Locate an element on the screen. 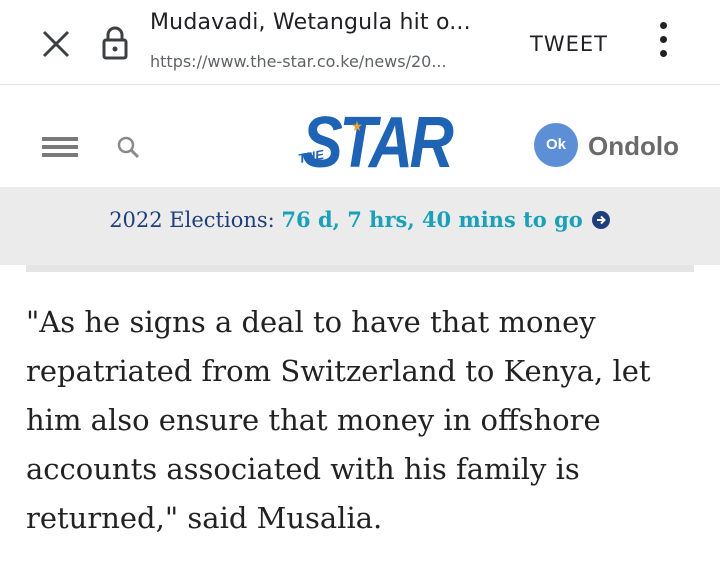 The height and width of the screenshot is (581, 720). banner-label: 2022 Elections: is located at coordinates (195, 220).